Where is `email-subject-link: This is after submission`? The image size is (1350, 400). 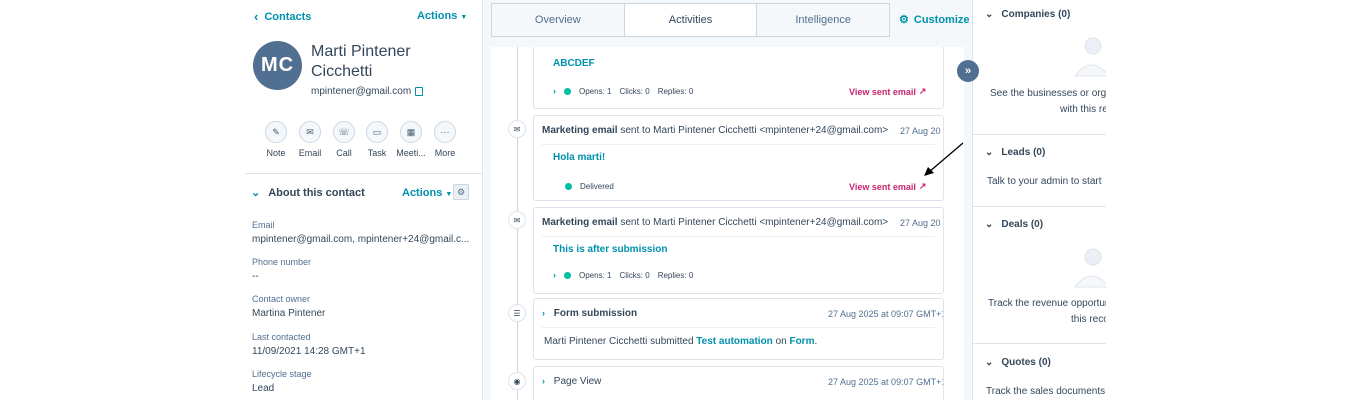
email-subject-link: This is after submission is located at coordinates (610, 249).